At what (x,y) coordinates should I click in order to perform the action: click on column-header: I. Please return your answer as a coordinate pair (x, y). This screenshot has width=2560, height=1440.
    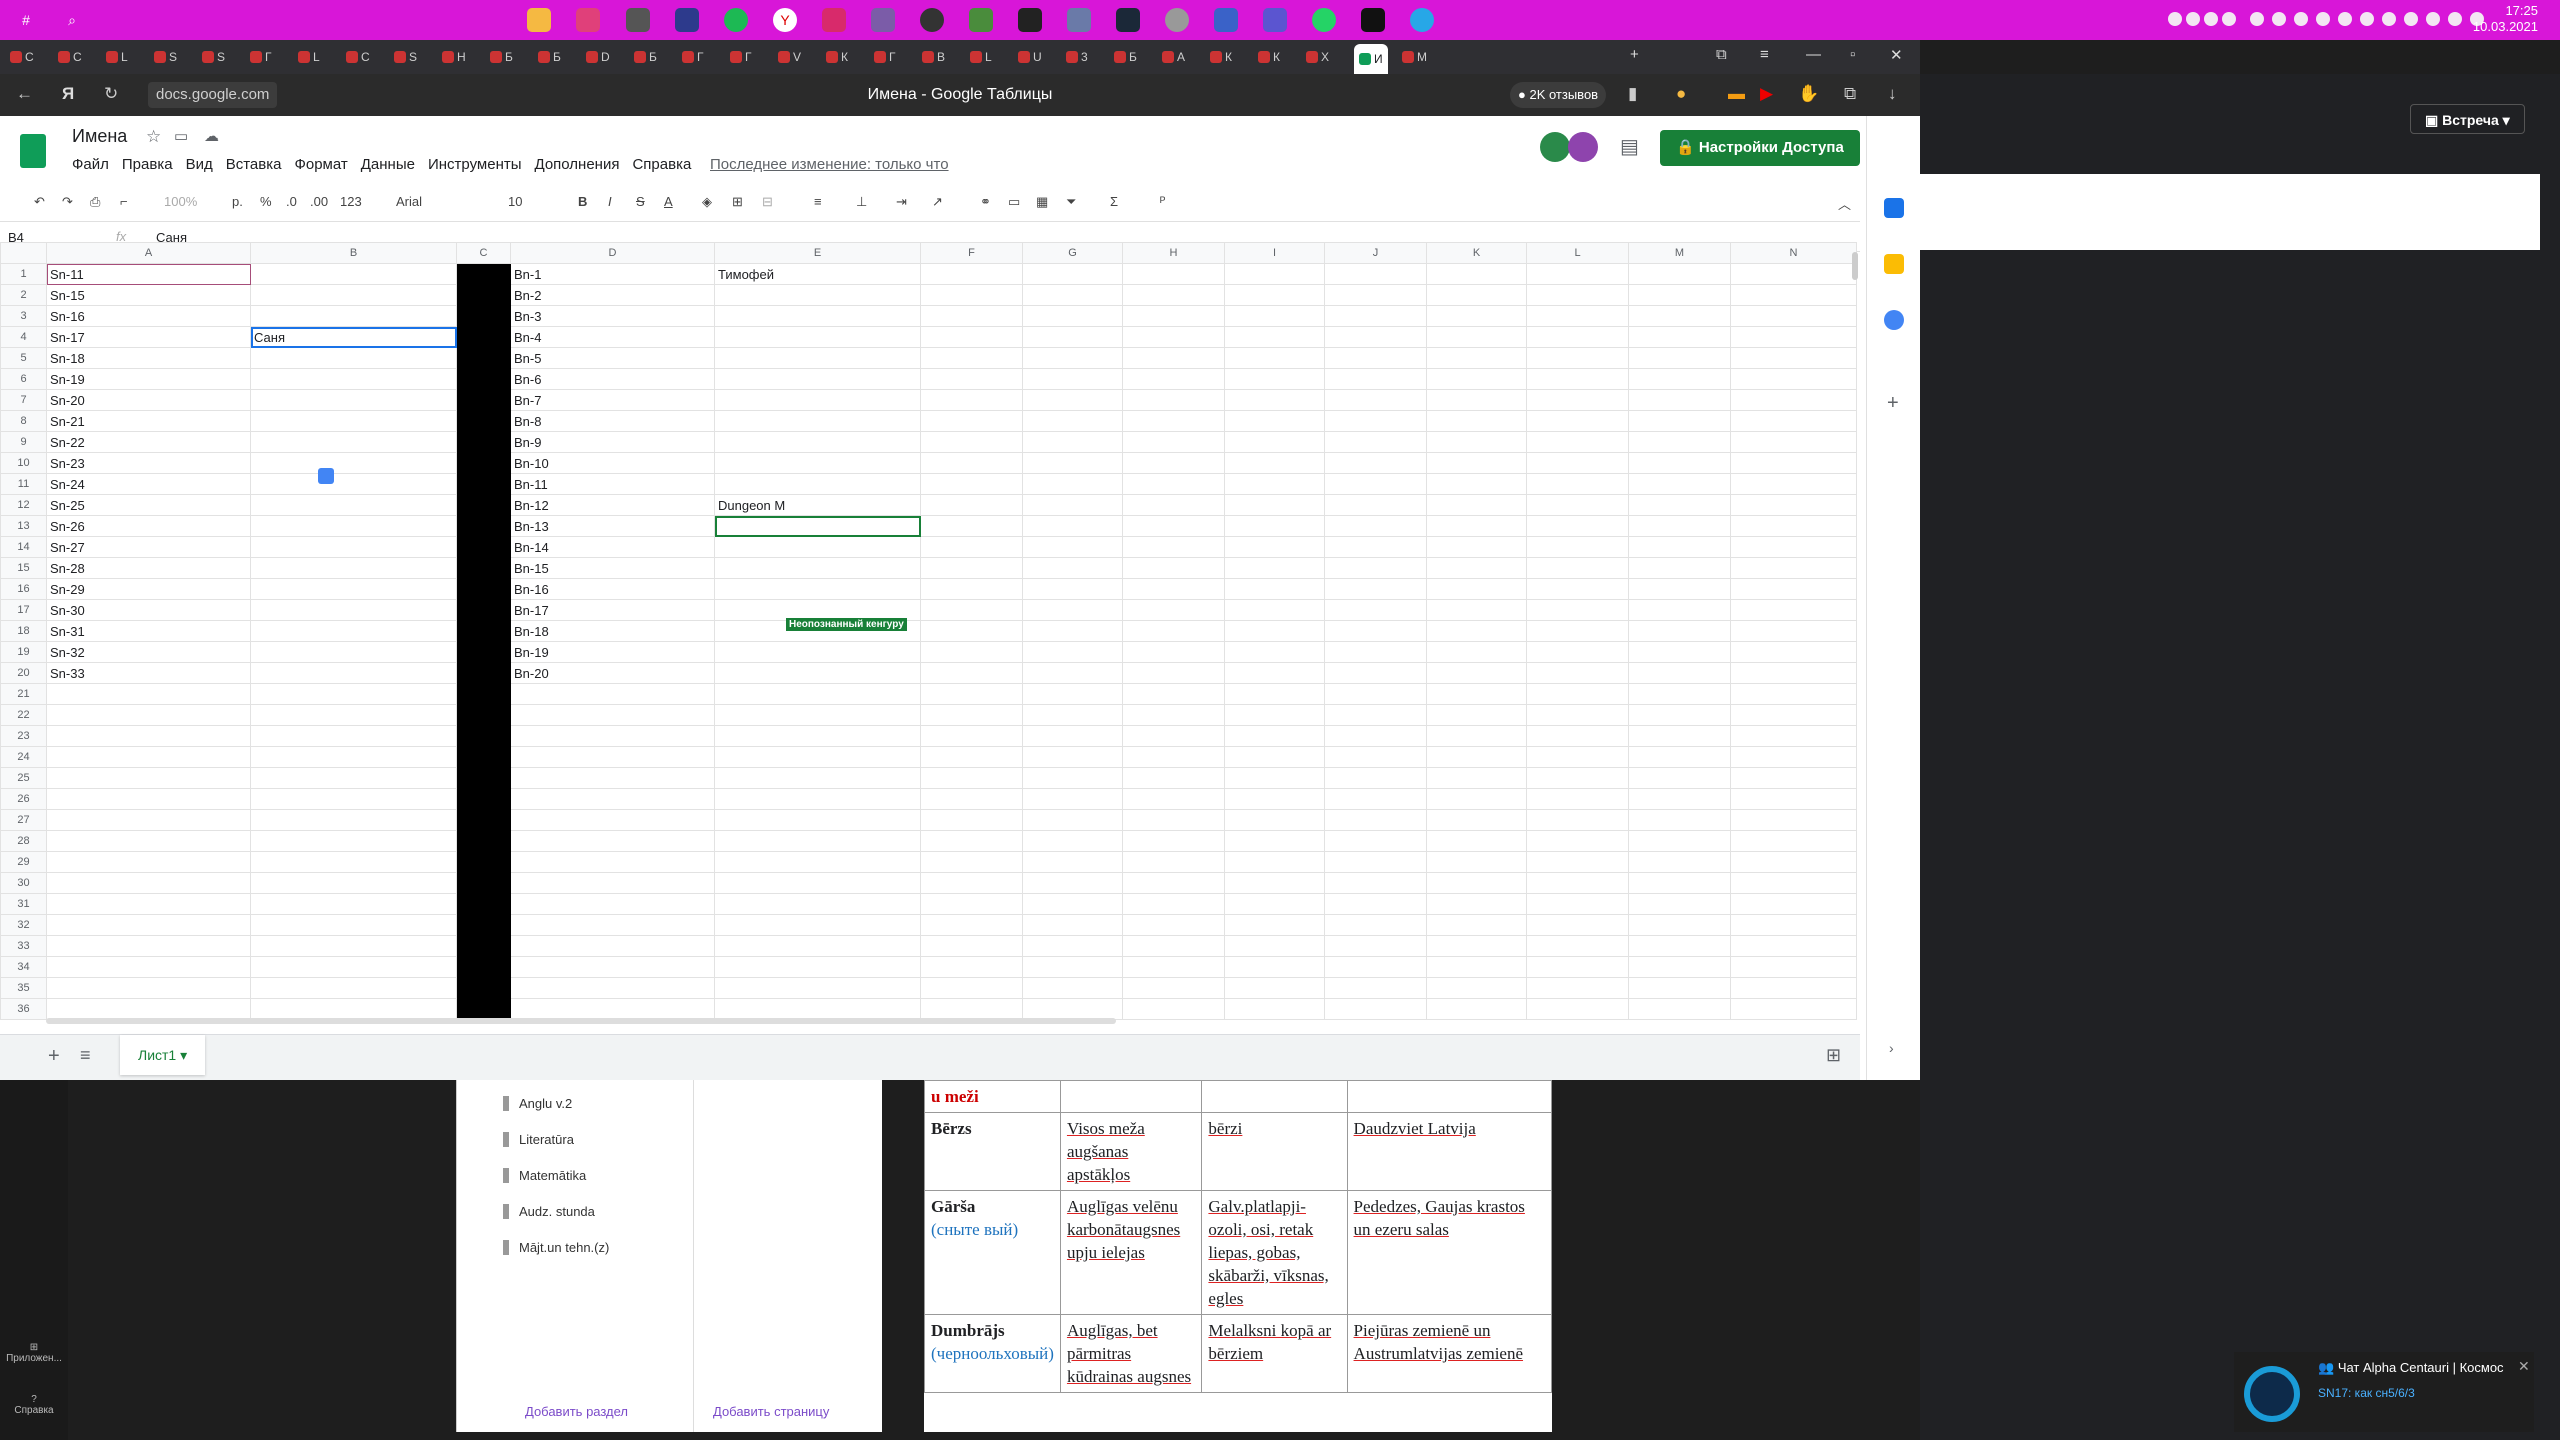
    Looking at the image, I should click on (1274, 253).